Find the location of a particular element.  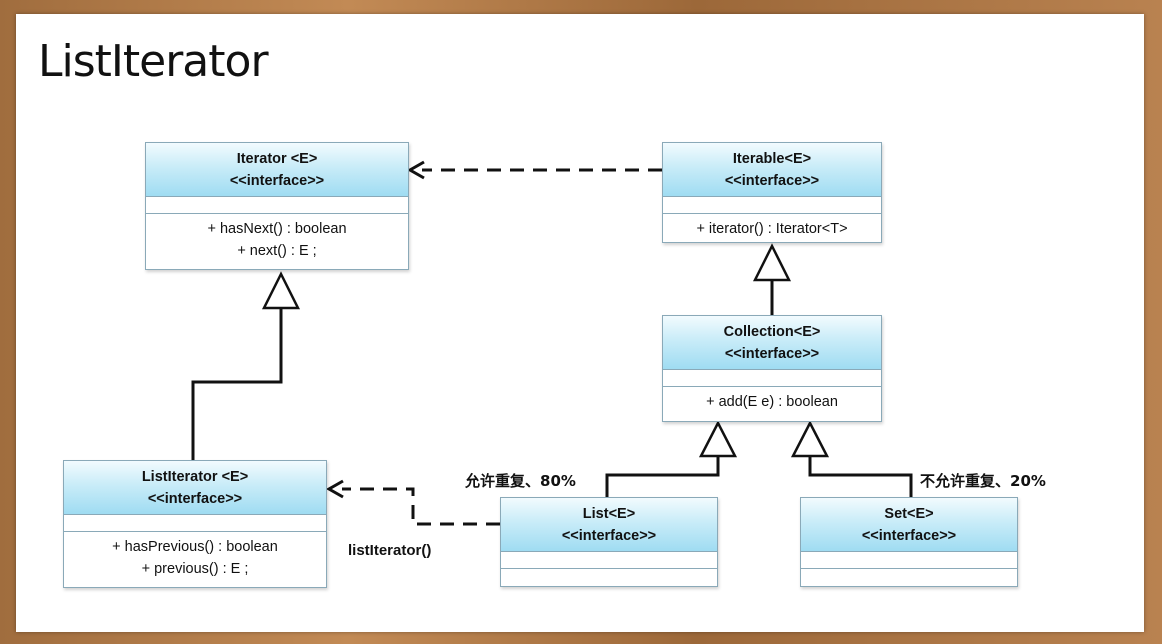

class-list-operations is located at coordinates (609, 576).